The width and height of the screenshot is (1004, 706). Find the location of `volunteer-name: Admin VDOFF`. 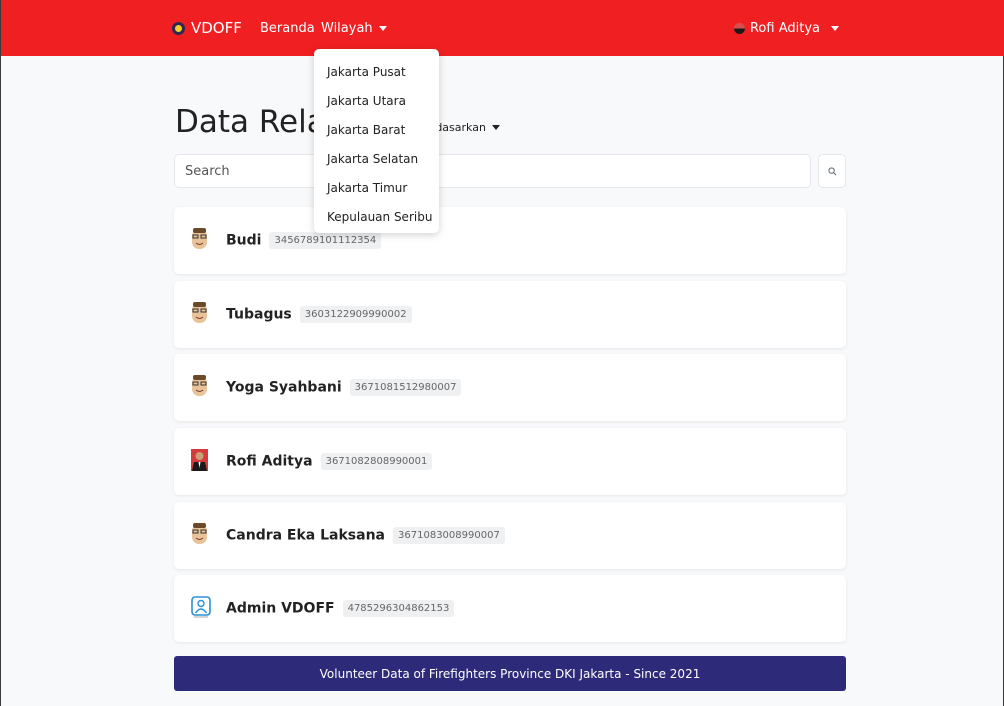

volunteer-name: Admin VDOFF is located at coordinates (280, 608).